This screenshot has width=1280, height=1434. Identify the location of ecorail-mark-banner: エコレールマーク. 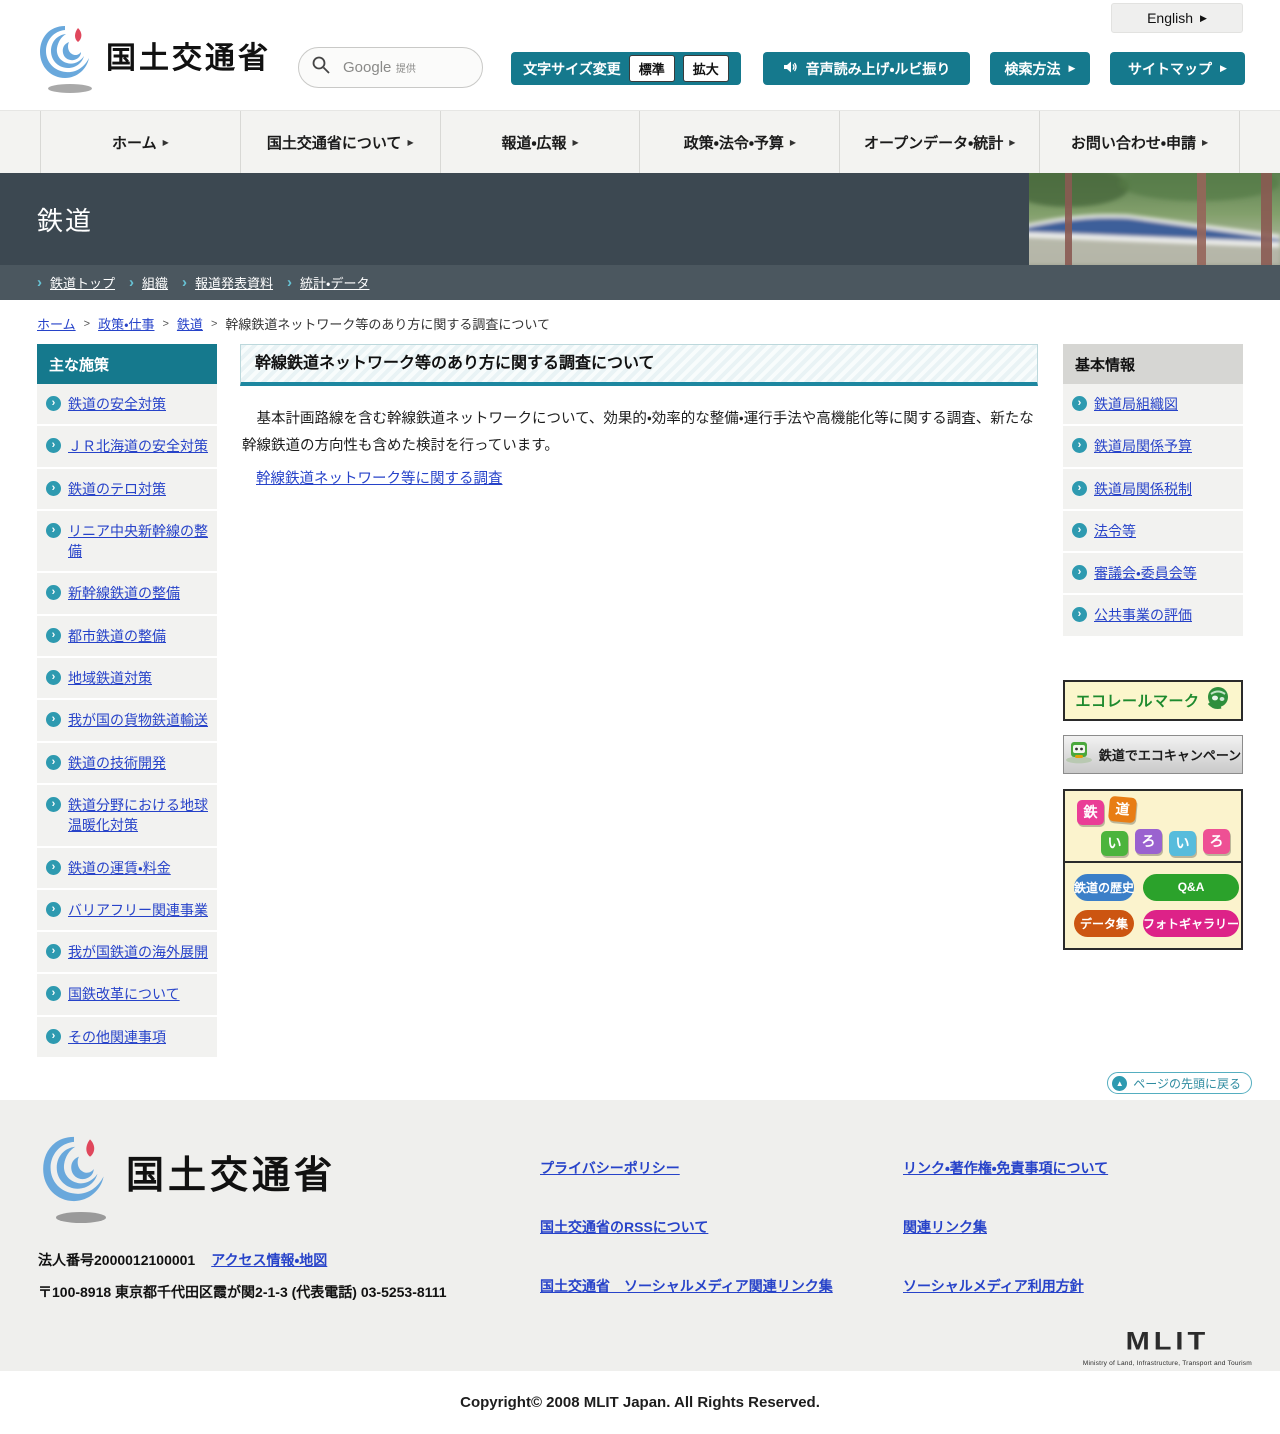
(1153, 700).